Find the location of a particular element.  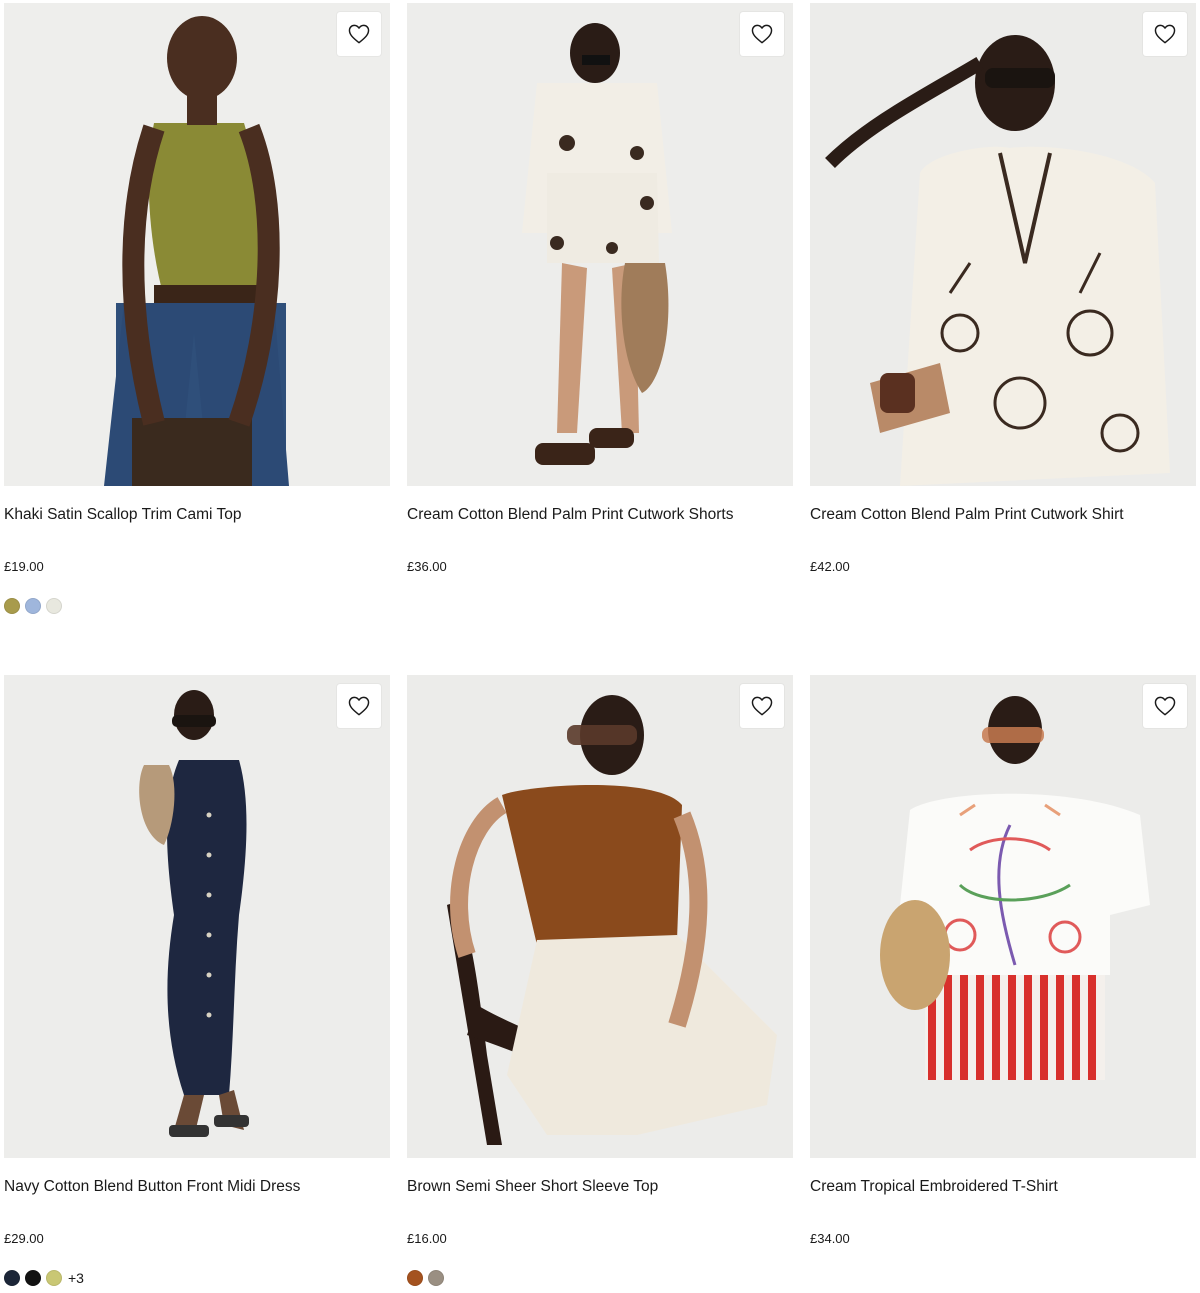

product-photo-cream-shirt is located at coordinates (1003, 244).